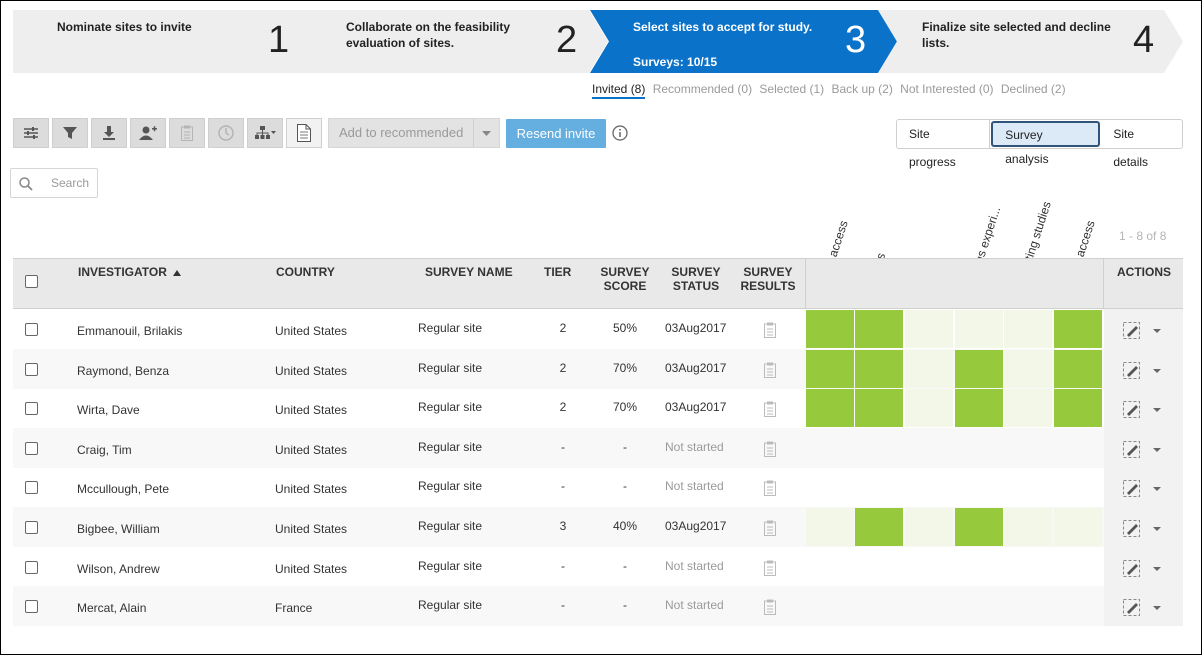 The width and height of the screenshot is (1202, 655). What do you see at coordinates (563, 526) in the screenshot?
I see `tier: 3` at bounding box center [563, 526].